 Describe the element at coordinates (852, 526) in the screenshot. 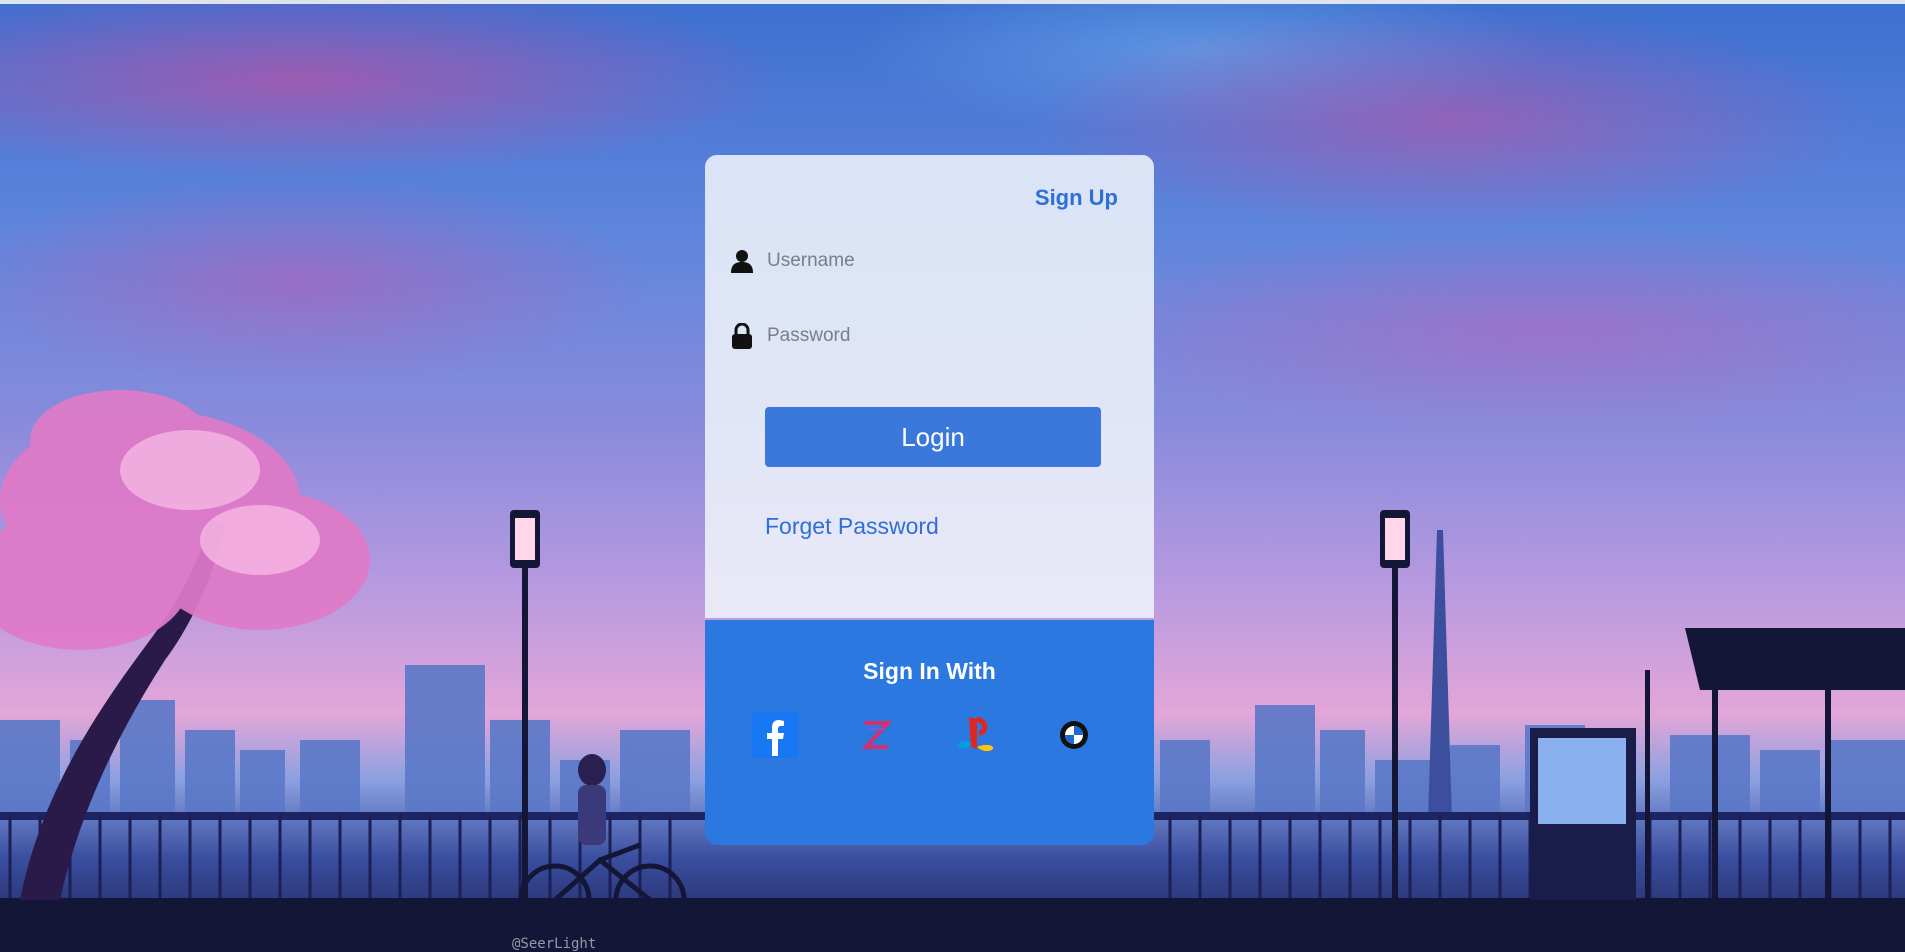

I see `forget-password-link: Forget Password` at that location.